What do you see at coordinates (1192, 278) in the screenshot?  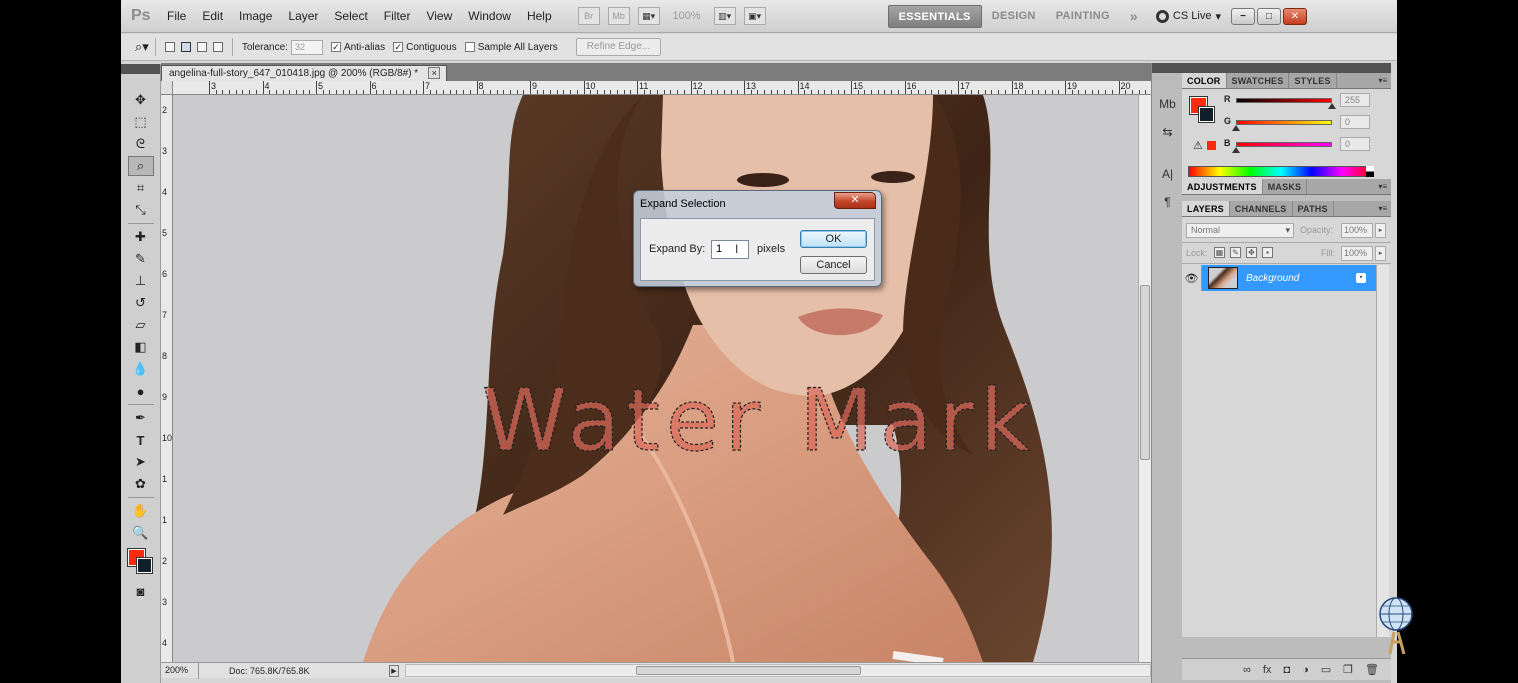 I see `eye-icon: 👁` at bounding box center [1192, 278].